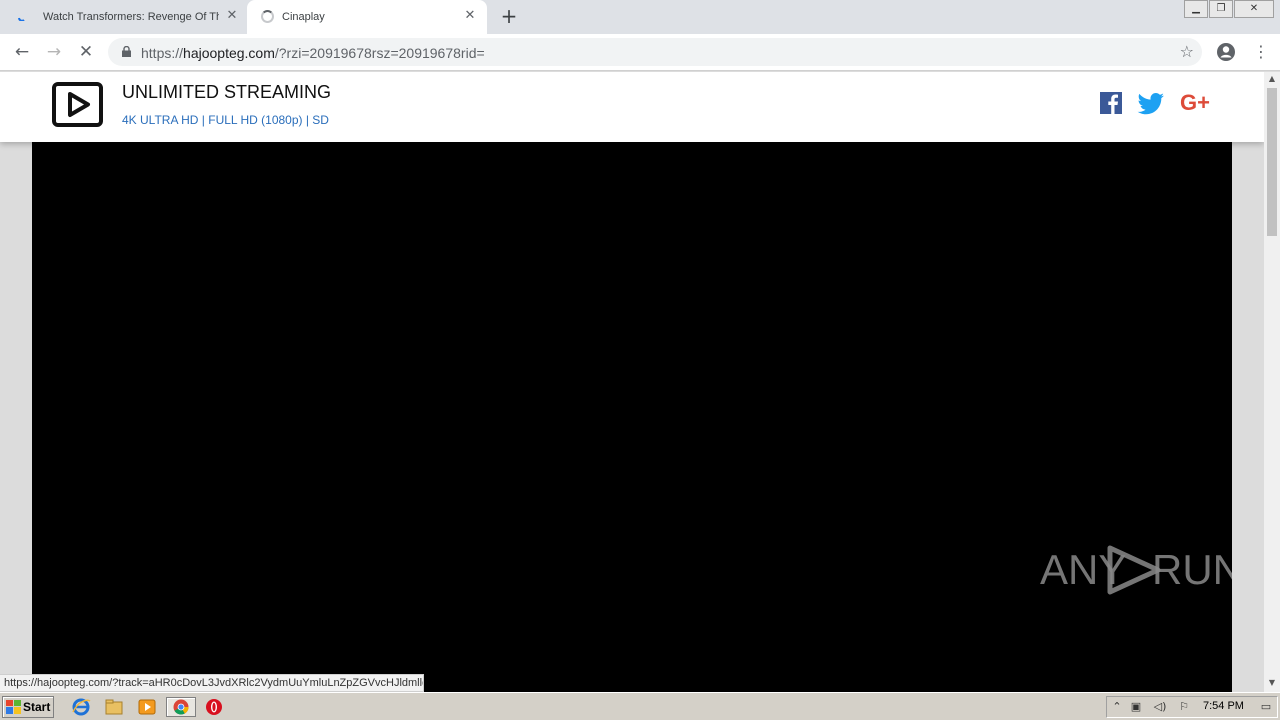  What do you see at coordinates (114, 707) in the screenshot?
I see `file-explorer-icon` at bounding box center [114, 707].